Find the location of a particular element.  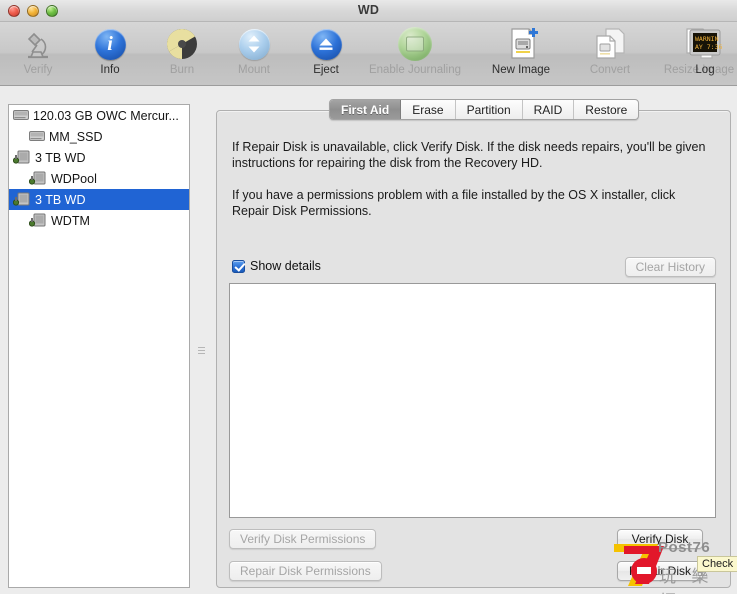

toolbar-label-enable-journaling: Enable Journaling is located at coordinates (415, 70).